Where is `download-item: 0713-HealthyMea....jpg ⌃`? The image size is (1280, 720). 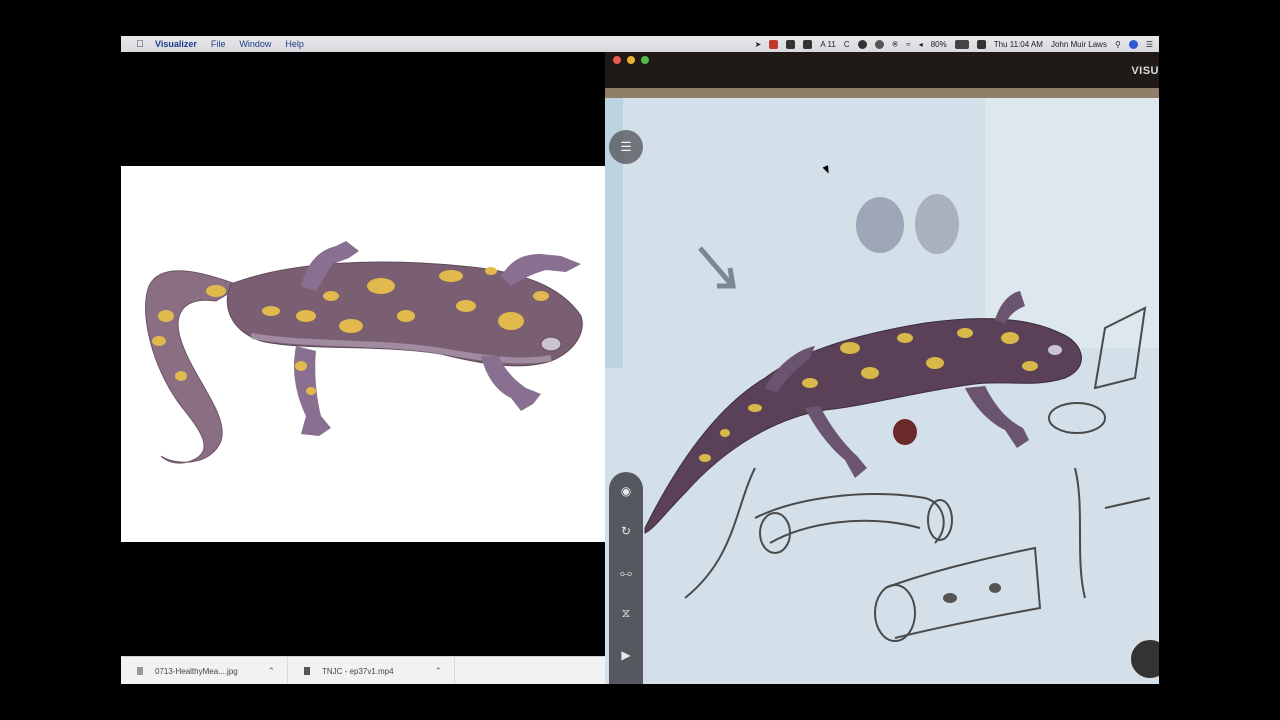 download-item: 0713-HealthyMea....jpg ⌃ is located at coordinates (204, 670).